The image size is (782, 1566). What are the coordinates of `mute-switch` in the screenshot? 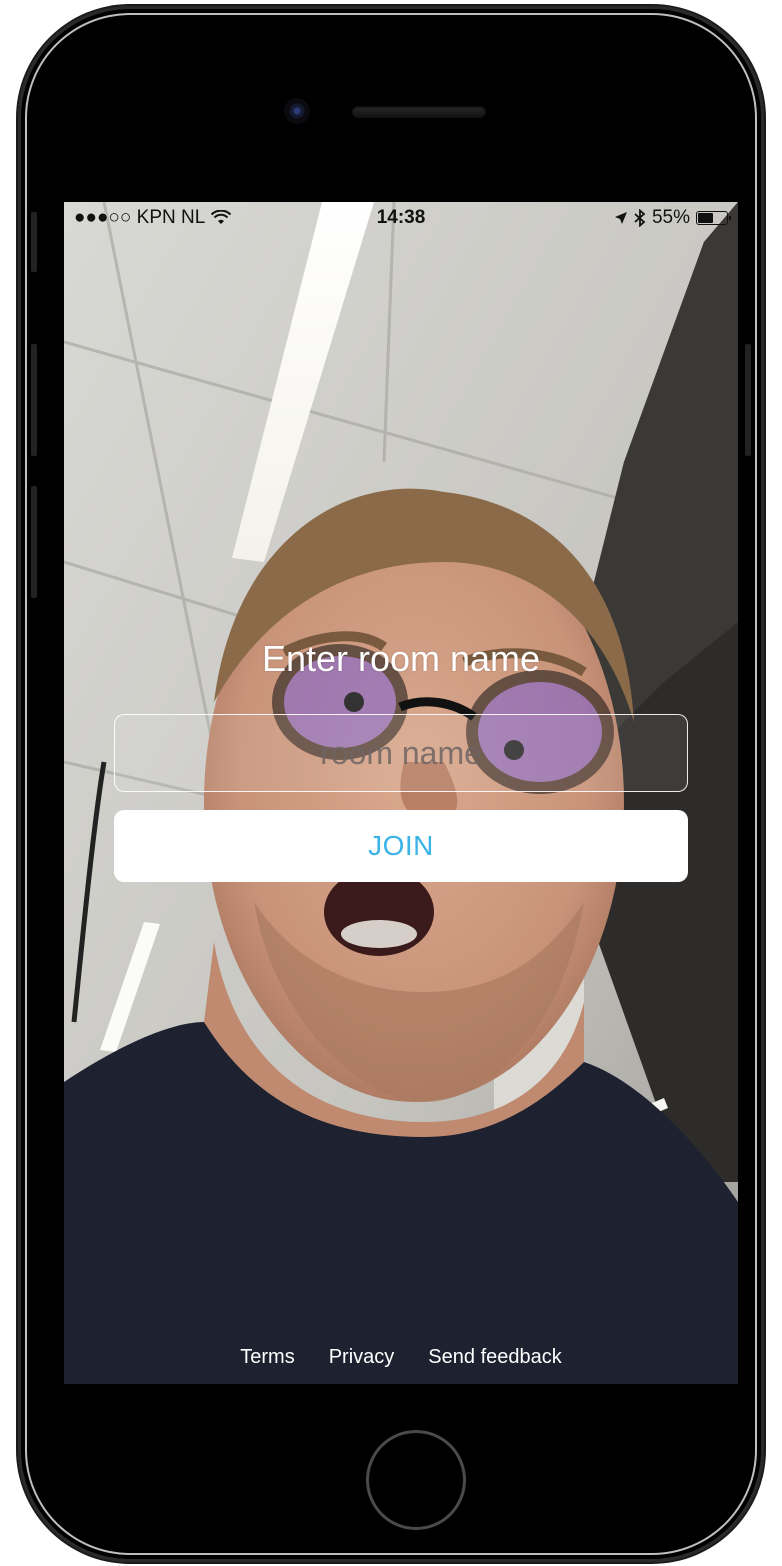 It's located at (34, 242).